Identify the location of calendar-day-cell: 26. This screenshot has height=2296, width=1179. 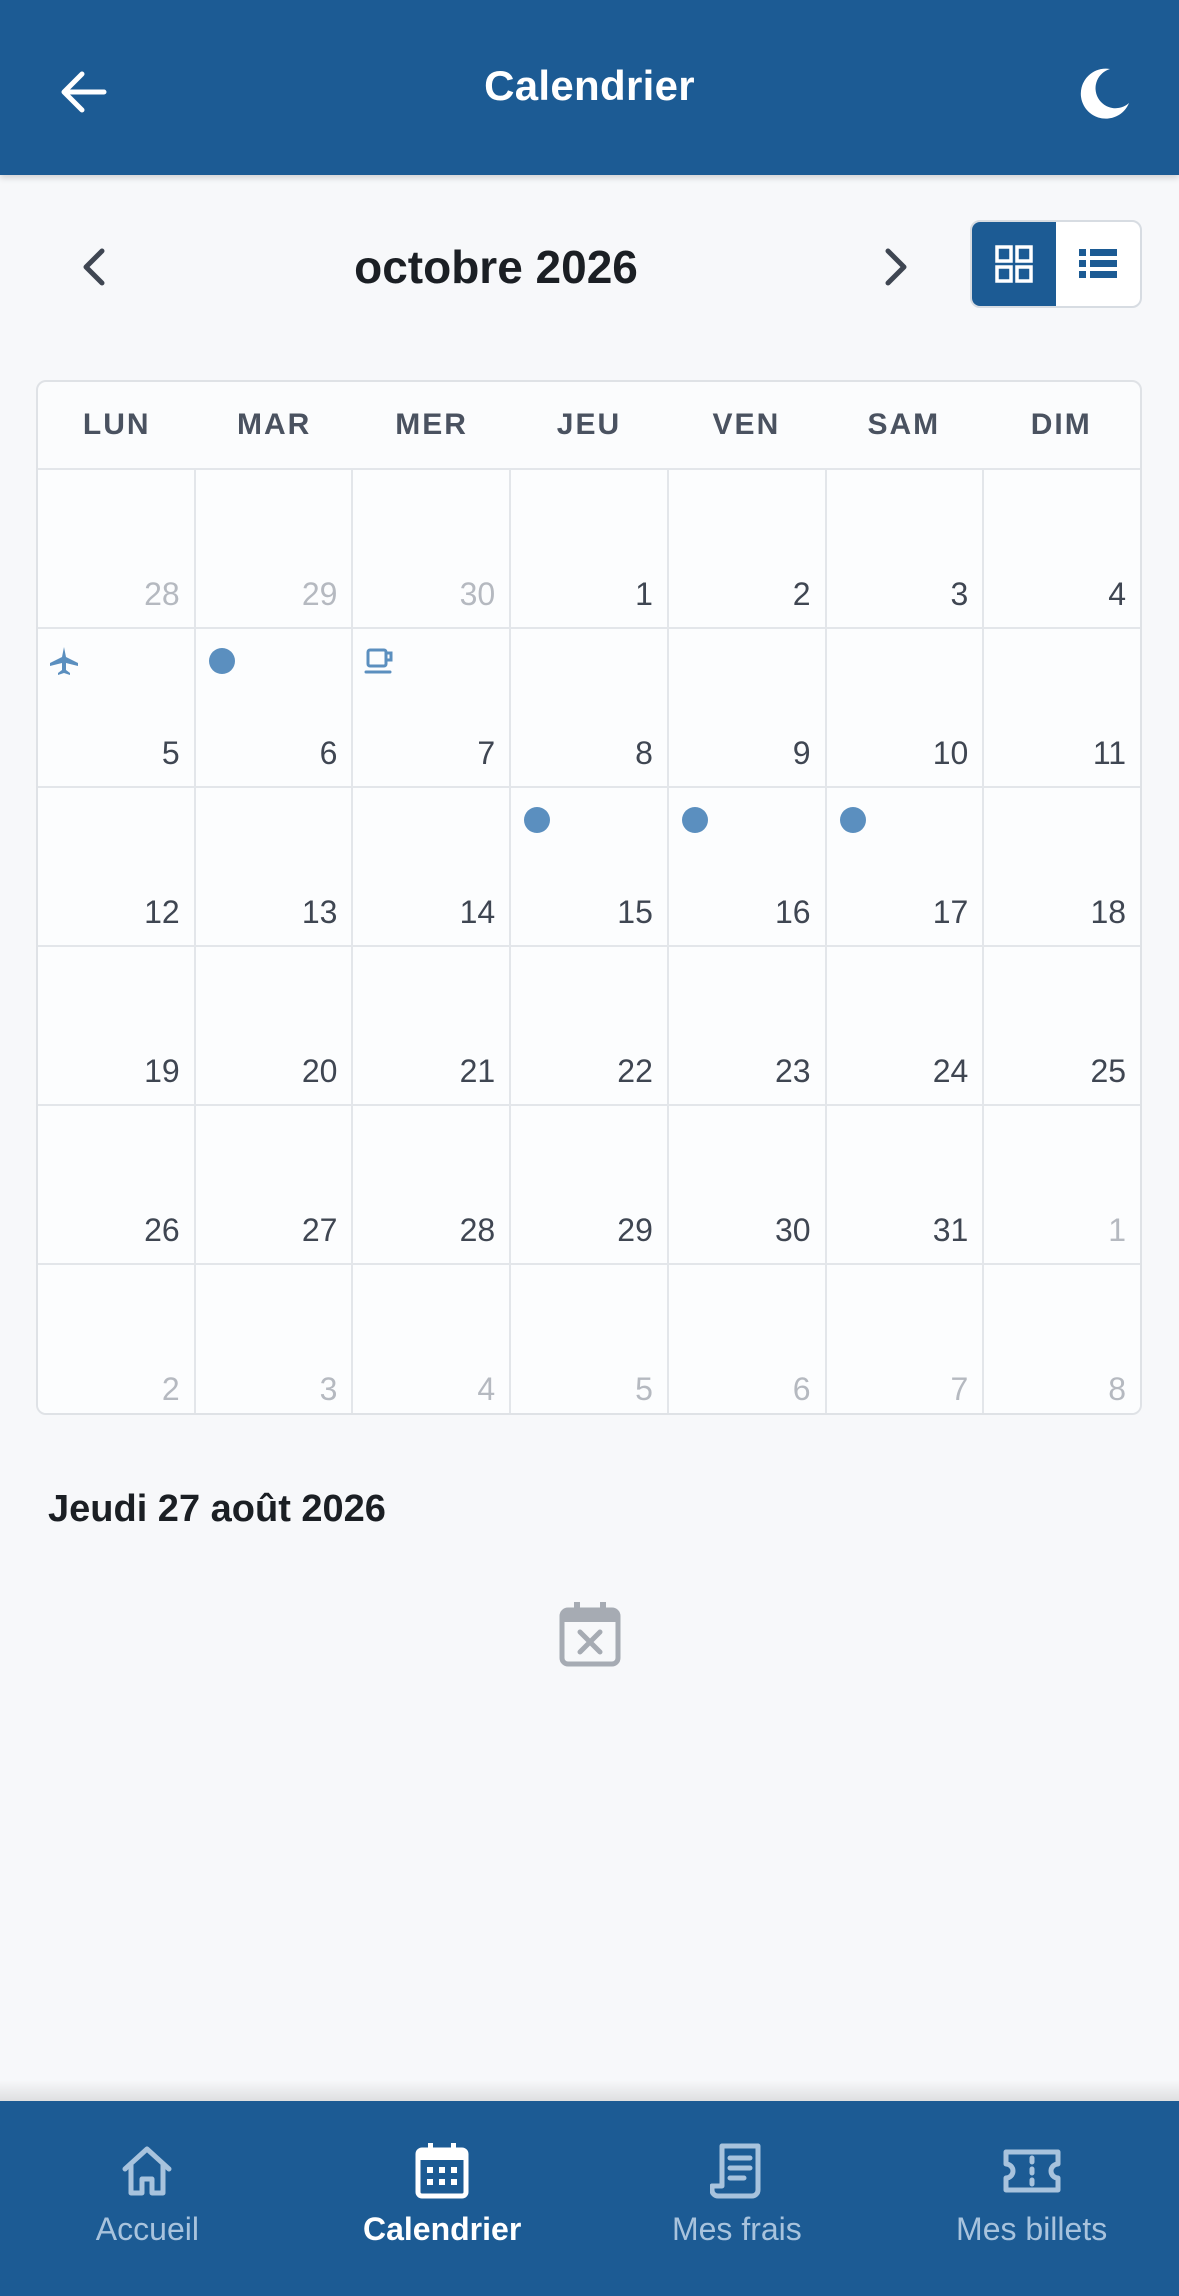
(117, 1184).